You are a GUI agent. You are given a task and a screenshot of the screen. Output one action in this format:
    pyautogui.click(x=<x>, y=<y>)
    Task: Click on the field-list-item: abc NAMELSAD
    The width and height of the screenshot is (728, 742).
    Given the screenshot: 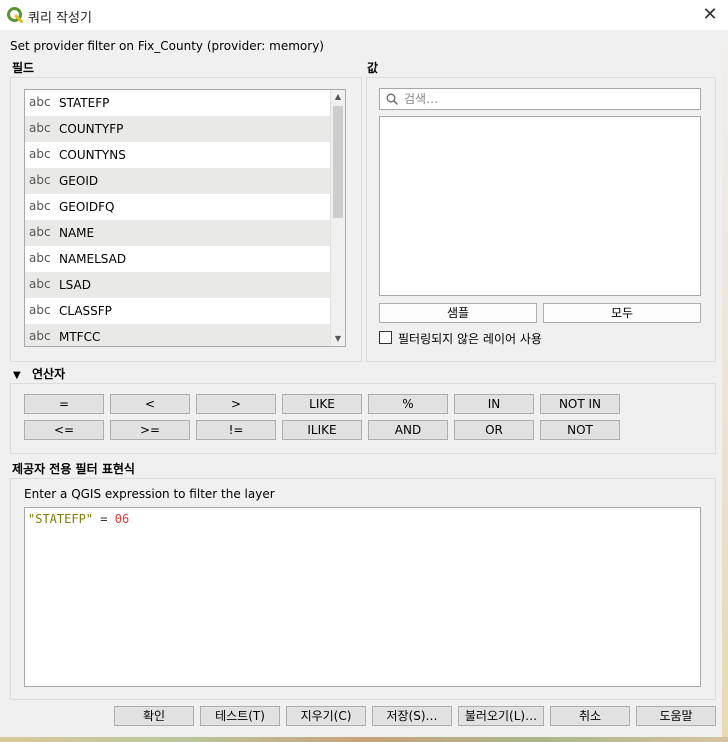 What is the action you would take?
    pyautogui.click(x=178, y=259)
    